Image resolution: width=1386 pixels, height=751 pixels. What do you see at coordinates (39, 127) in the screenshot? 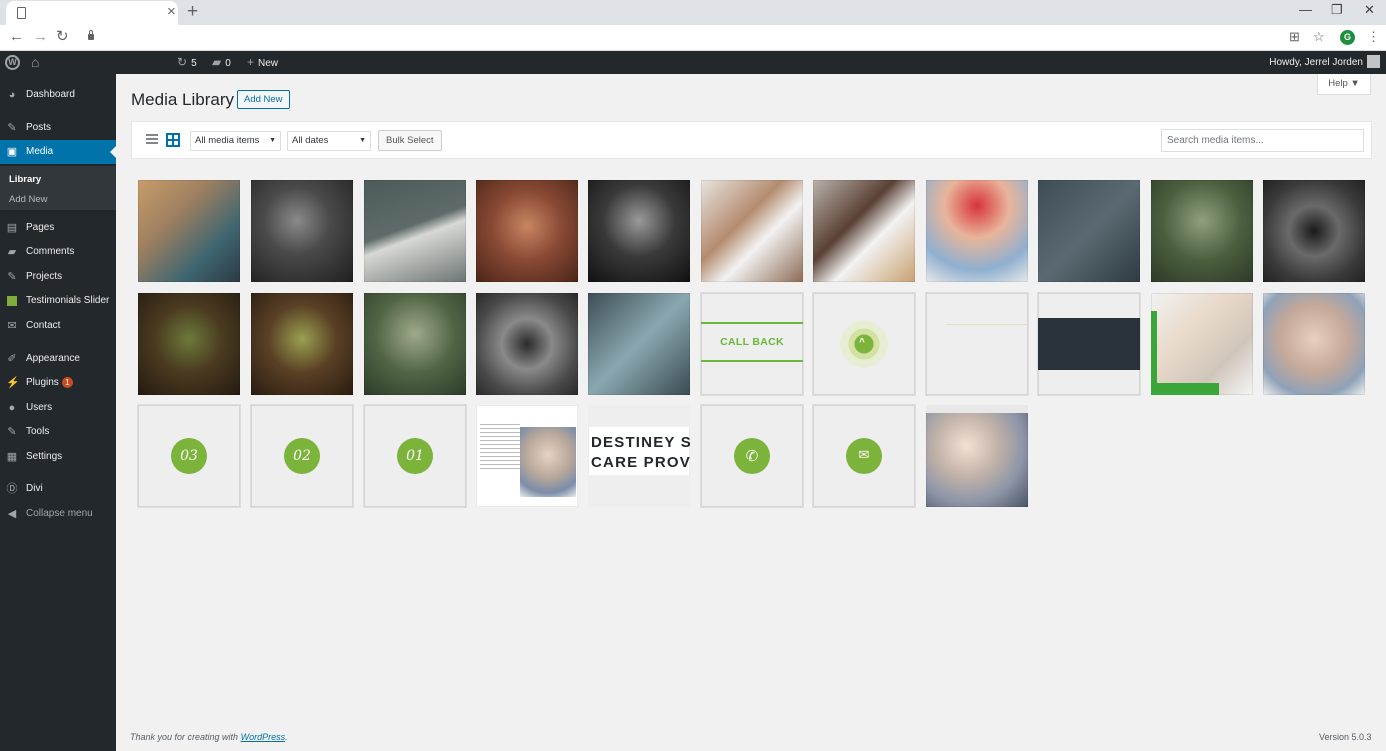
I see `menu-label: Posts` at bounding box center [39, 127].